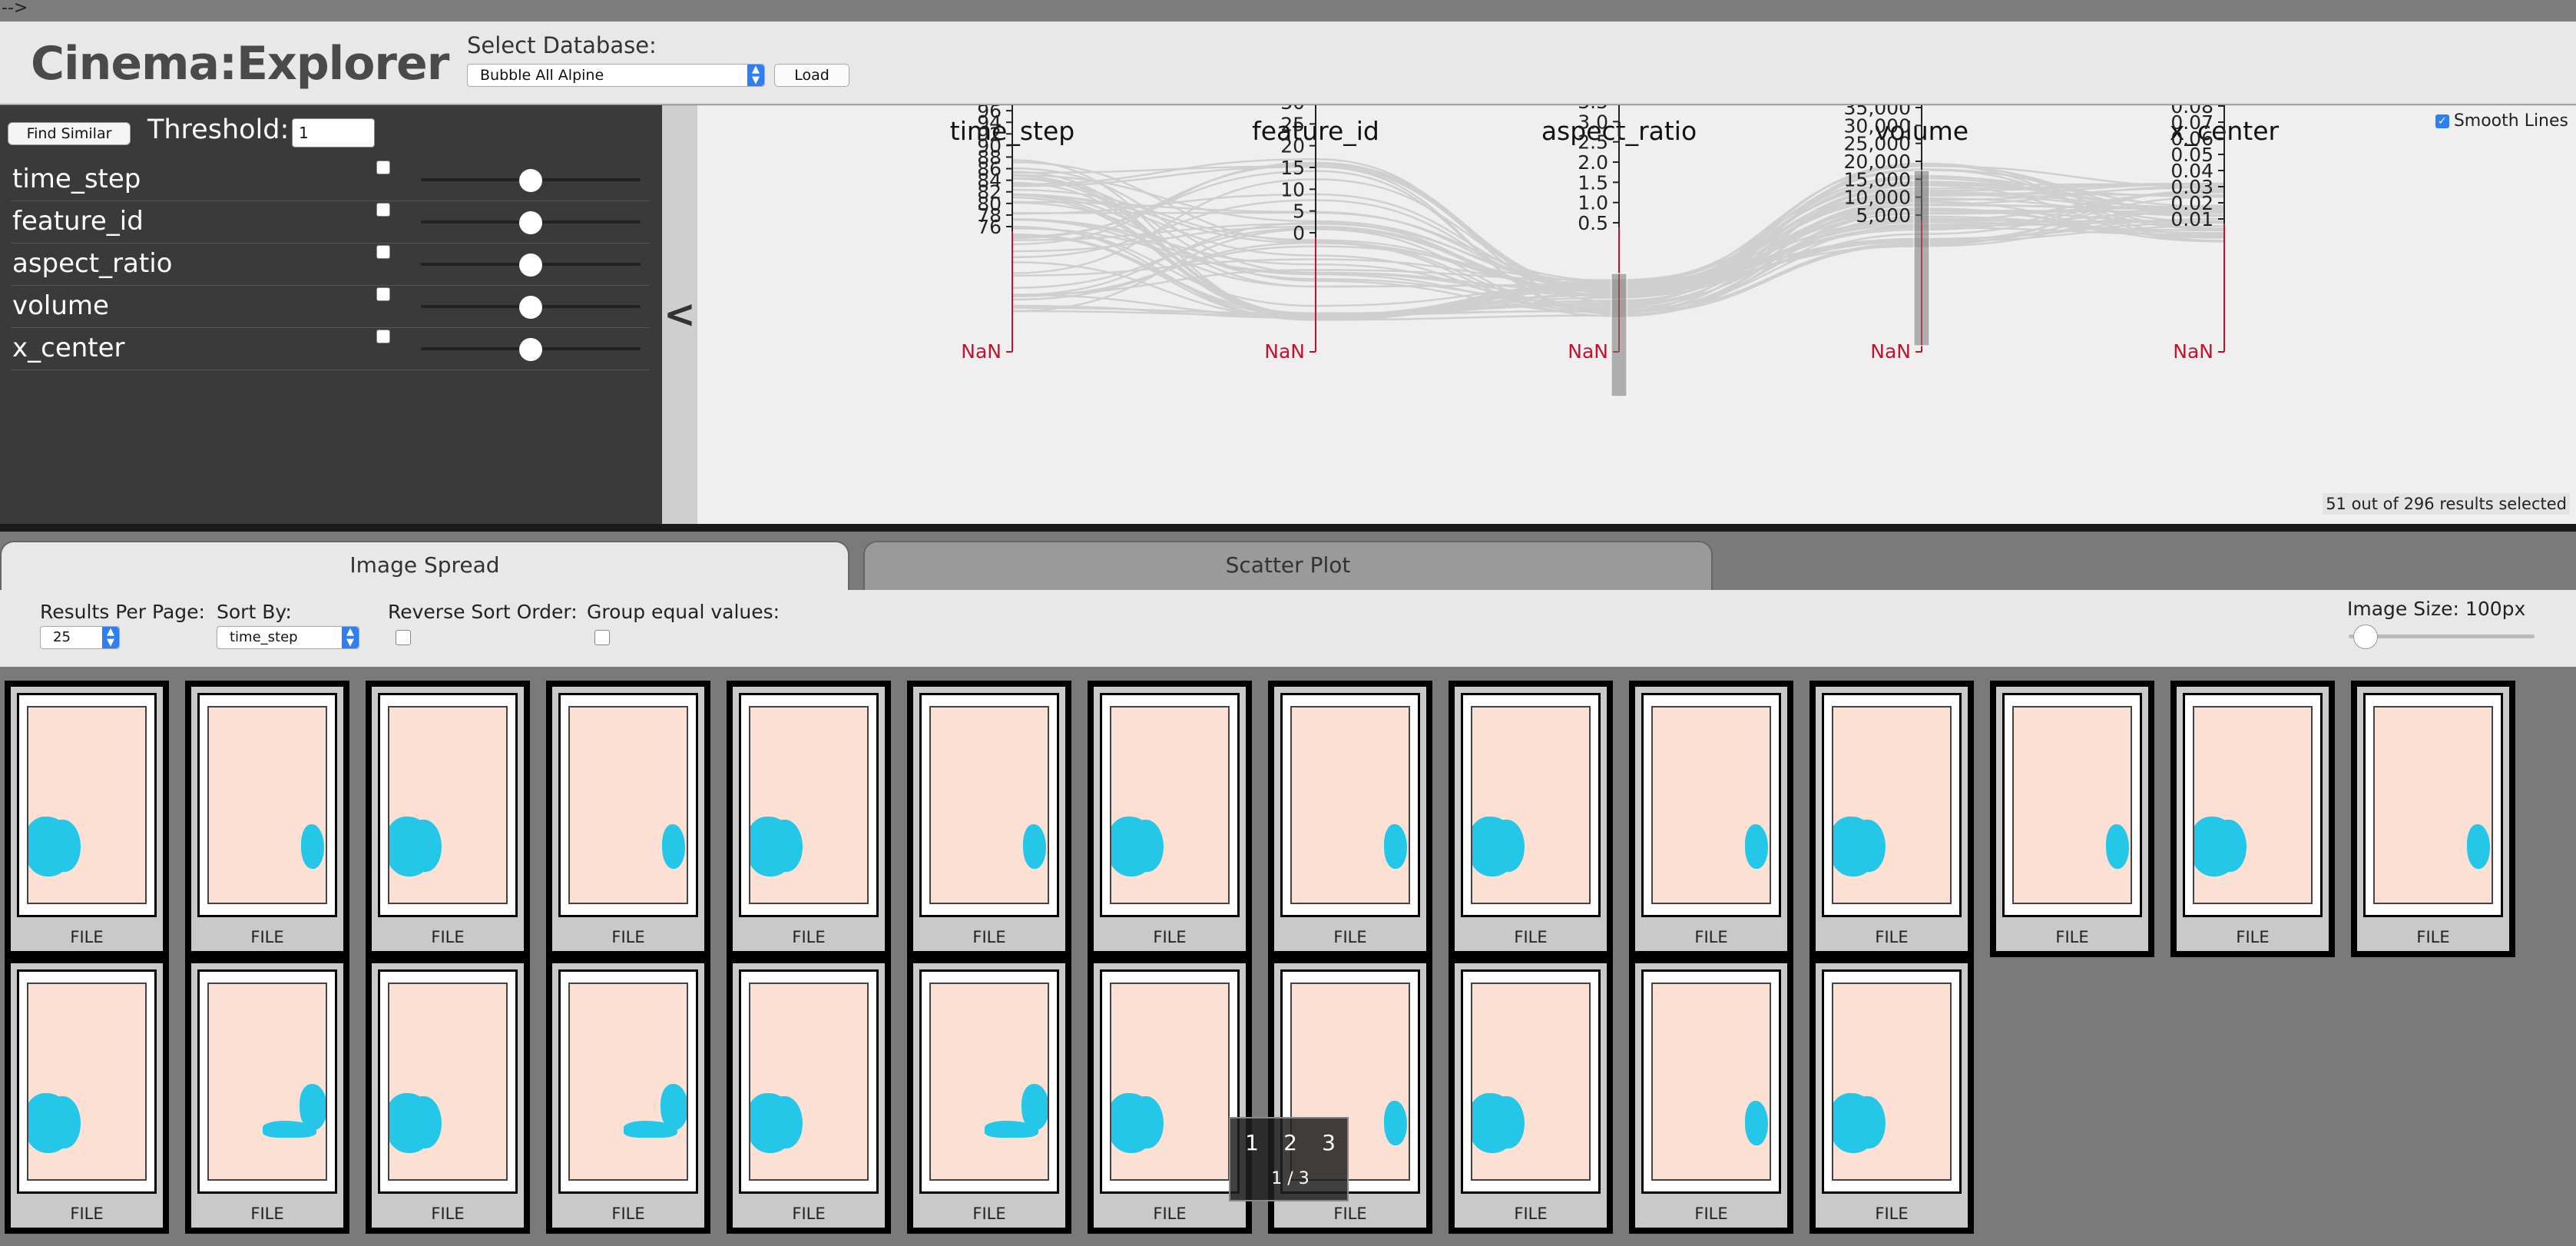 This screenshot has height=1246, width=2576. I want to click on pagination: 1 2 3 1 / 3, so click(1289, 1159).